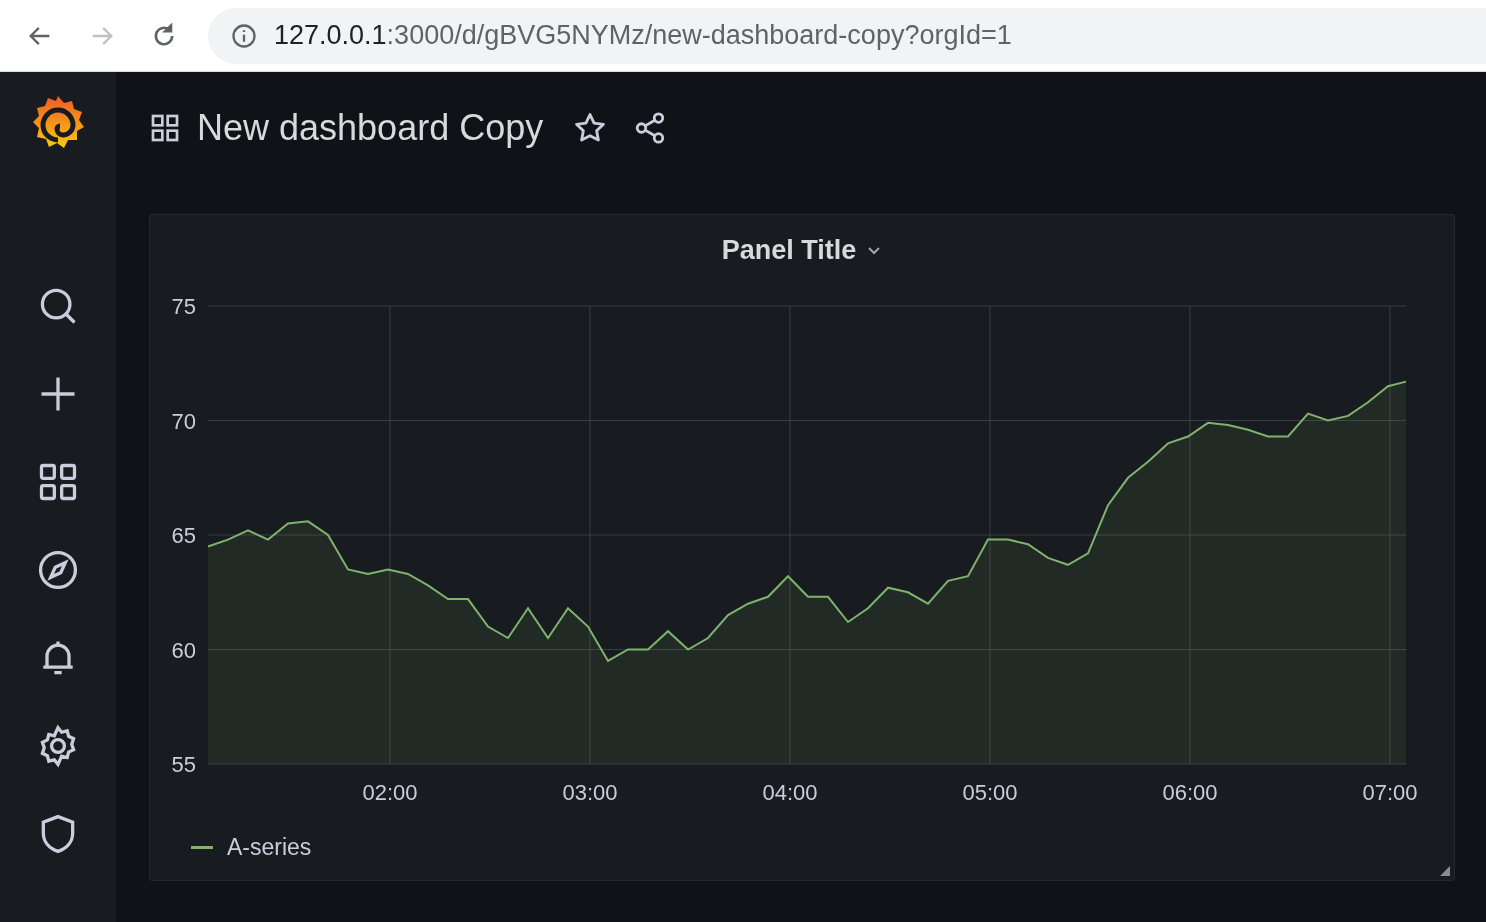 The height and width of the screenshot is (922, 1486). What do you see at coordinates (790, 792) in the screenshot?
I see `x-tick-label: 04:00` at bounding box center [790, 792].